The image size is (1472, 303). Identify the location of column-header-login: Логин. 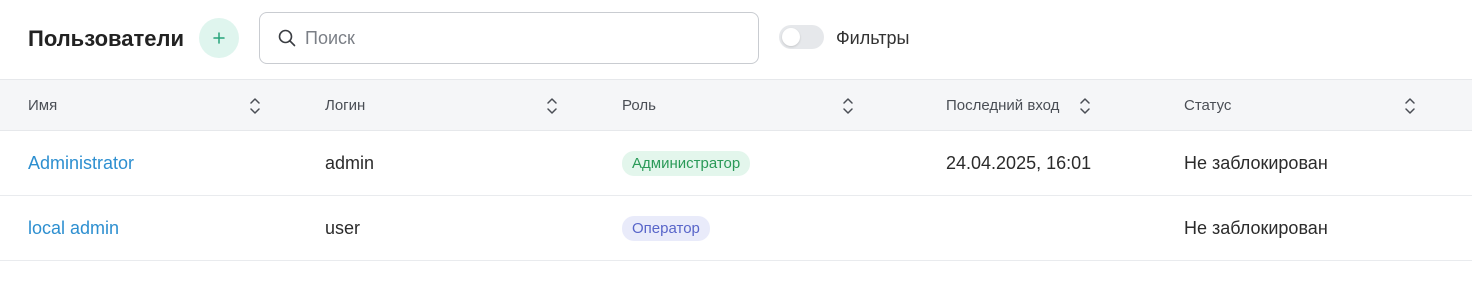
(445, 105).